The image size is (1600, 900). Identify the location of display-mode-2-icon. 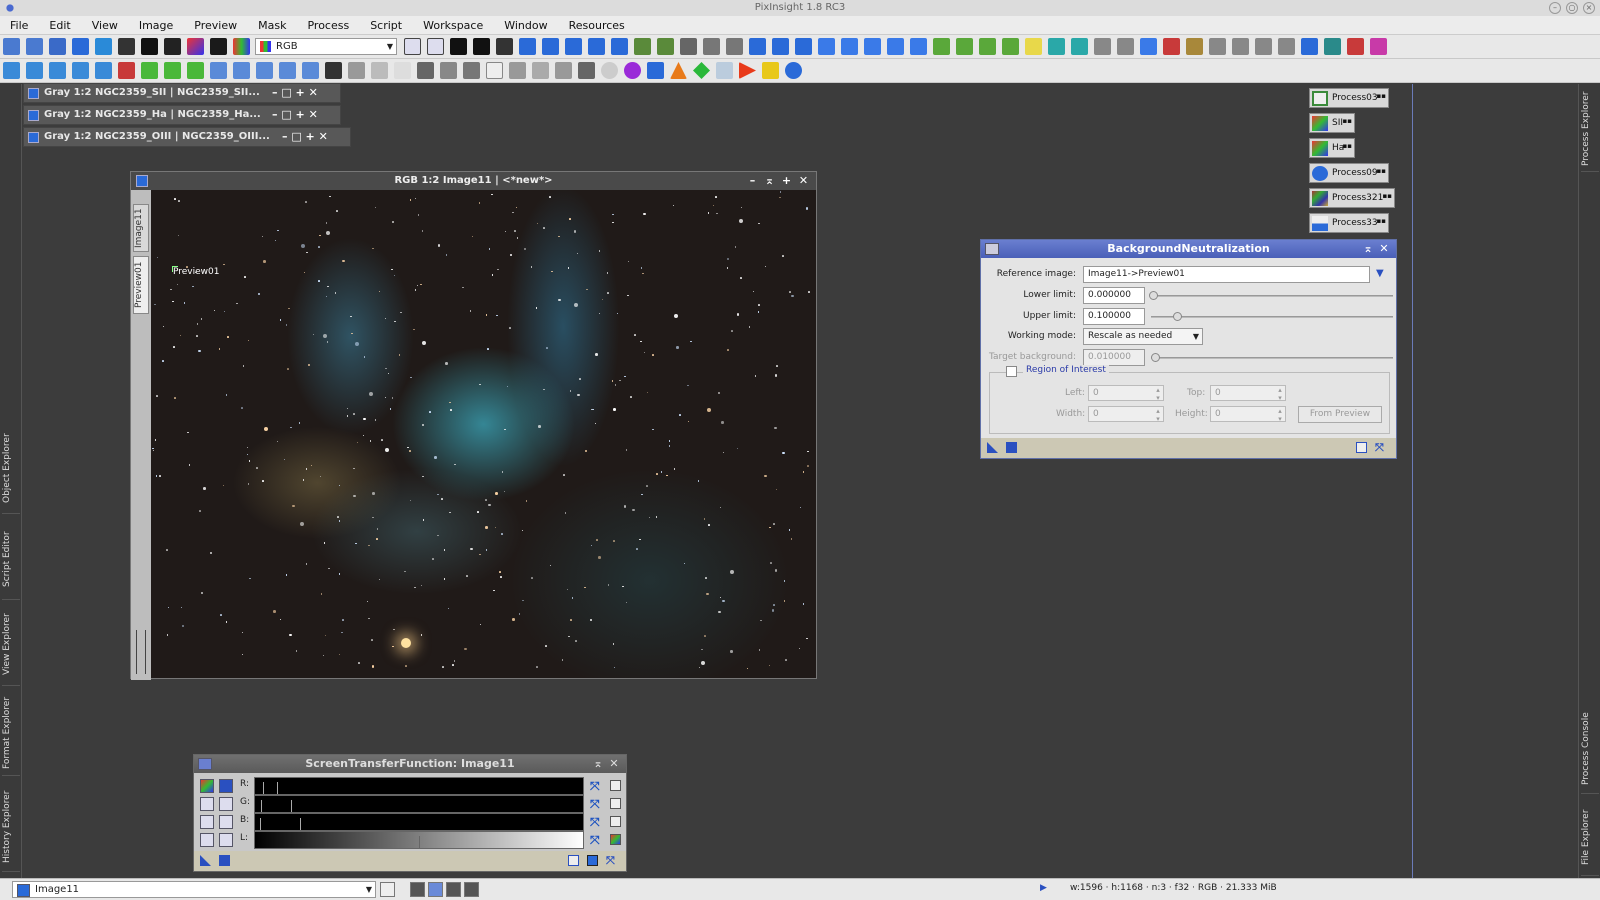
(435, 889).